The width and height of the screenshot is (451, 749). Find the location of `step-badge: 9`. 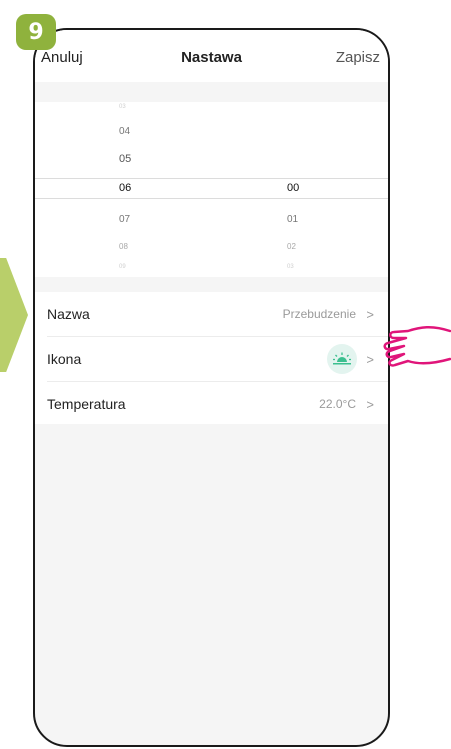

step-badge: 9 is located at coordinates (36, 32).